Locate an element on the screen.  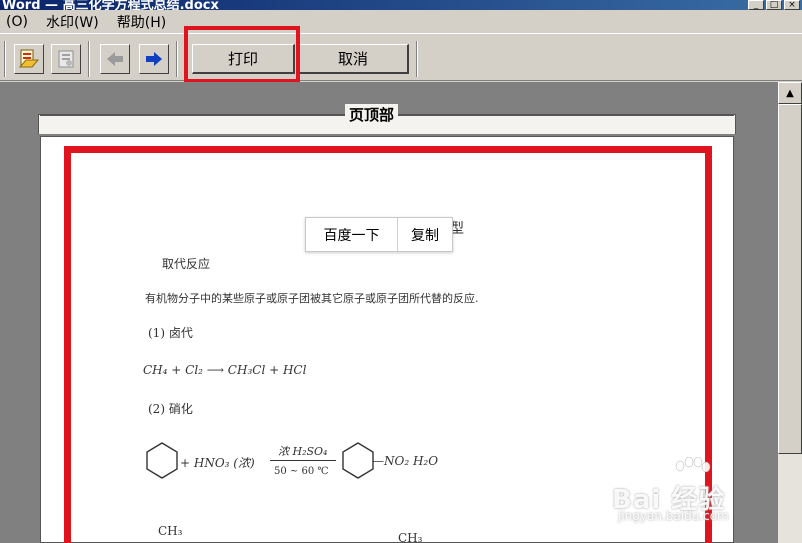
vertical-scrollbar: ▲ is located at coordinates (790, 312).